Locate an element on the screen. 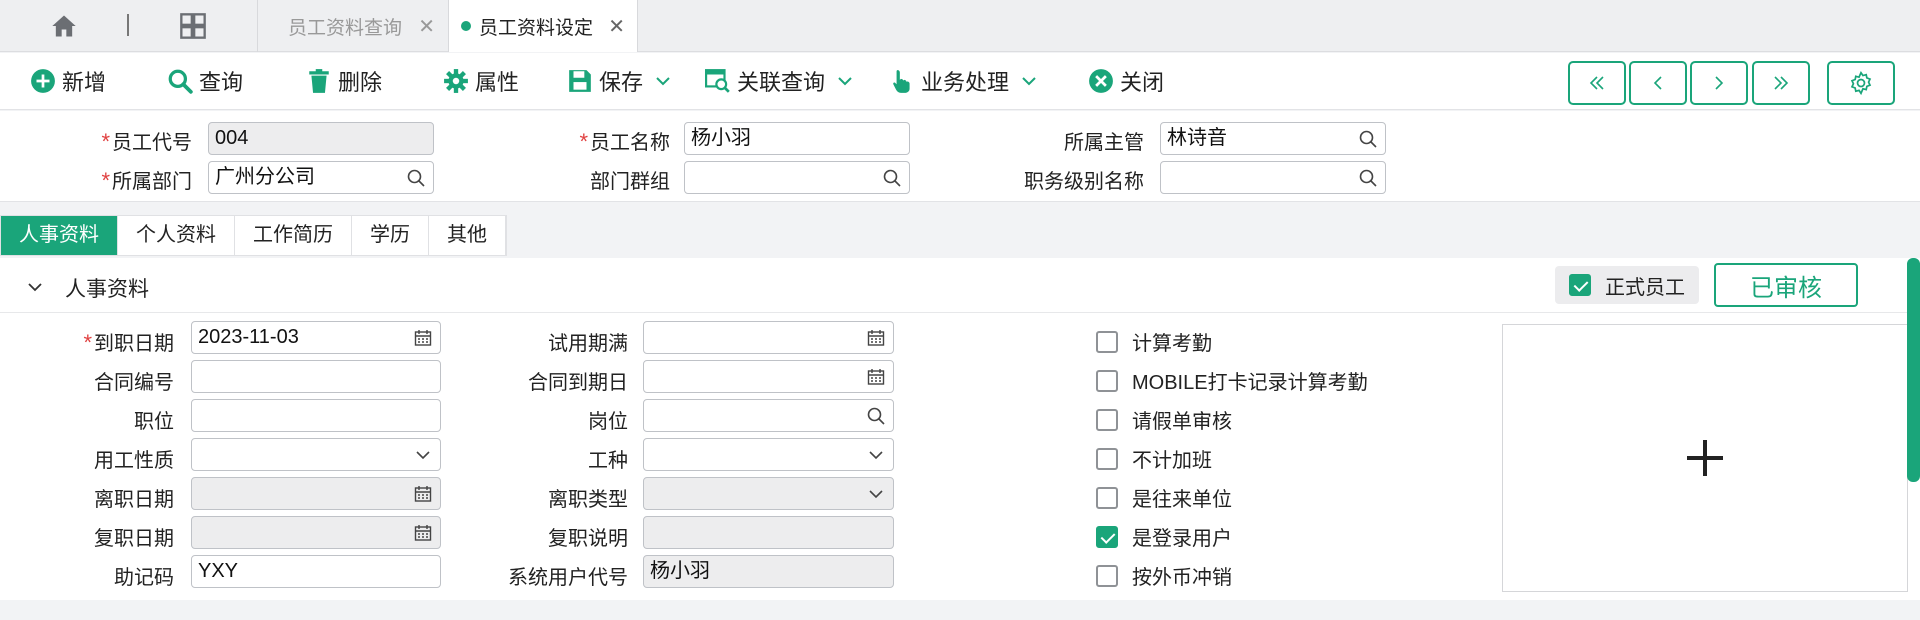 The height and width of the screenshot is (620, 1920). check-mobile-attendance: MOBILE打卡记录计算考勤 is located at coordinates (1232, 380).